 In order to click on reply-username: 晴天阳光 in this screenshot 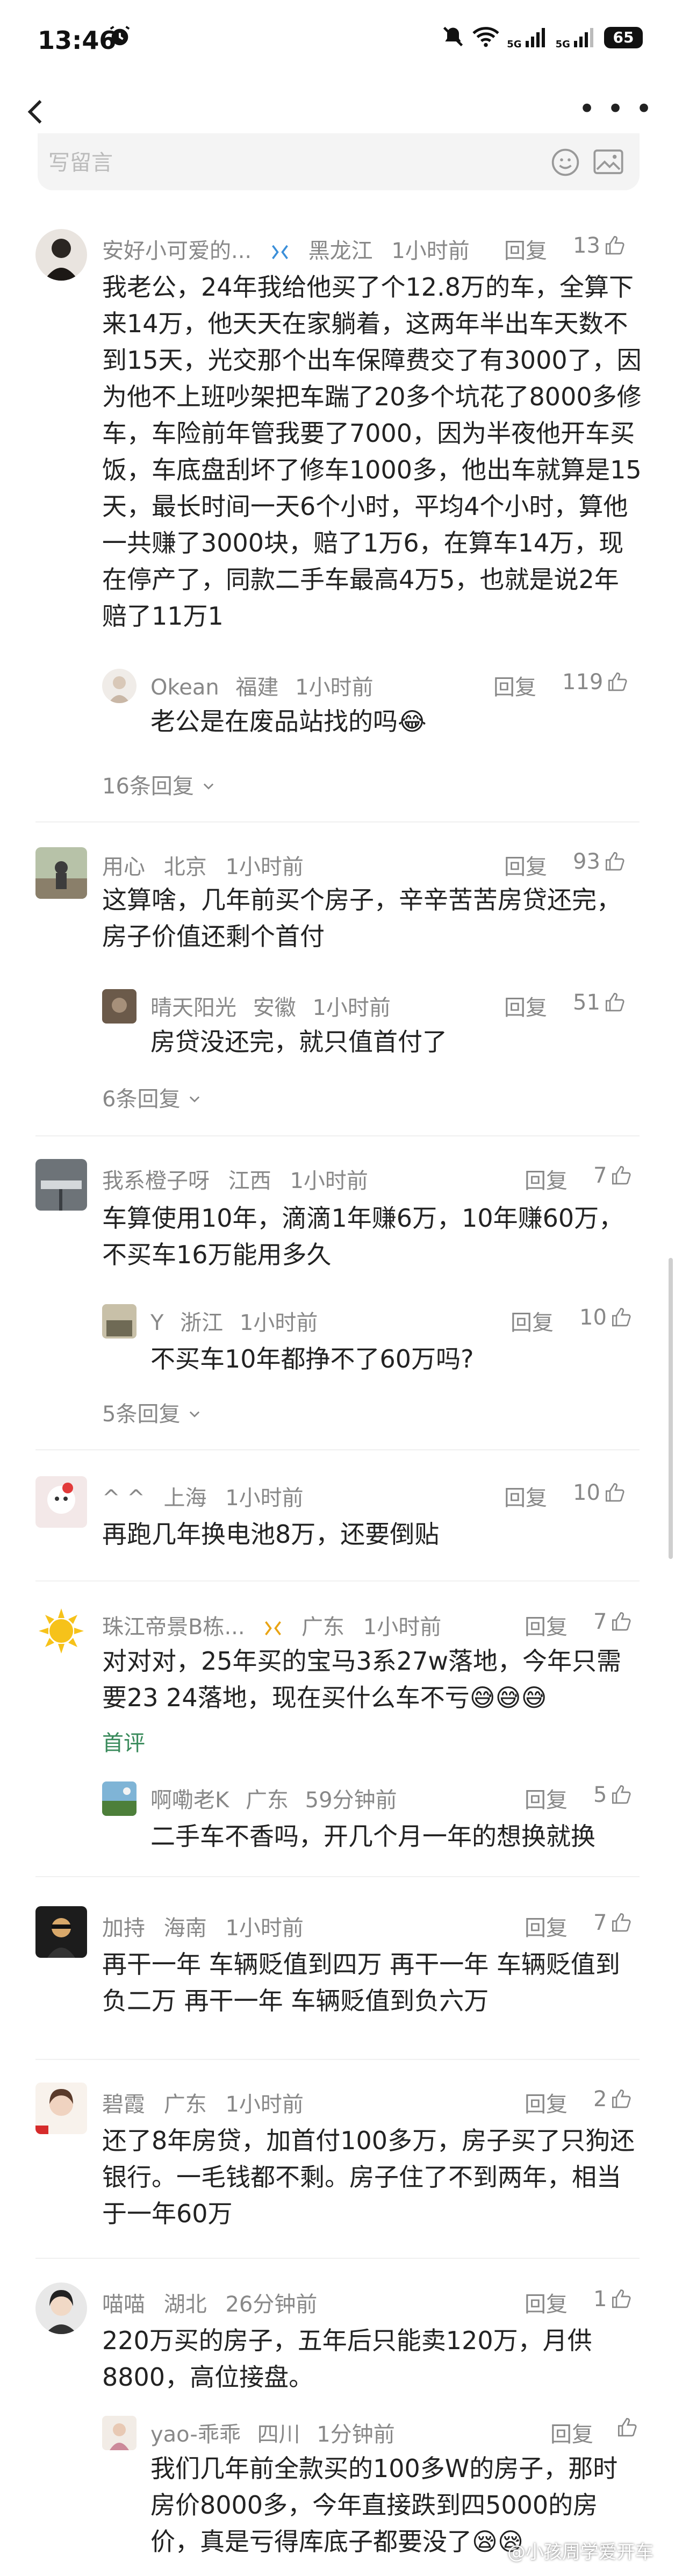, I will do `click(193, 1008)`.